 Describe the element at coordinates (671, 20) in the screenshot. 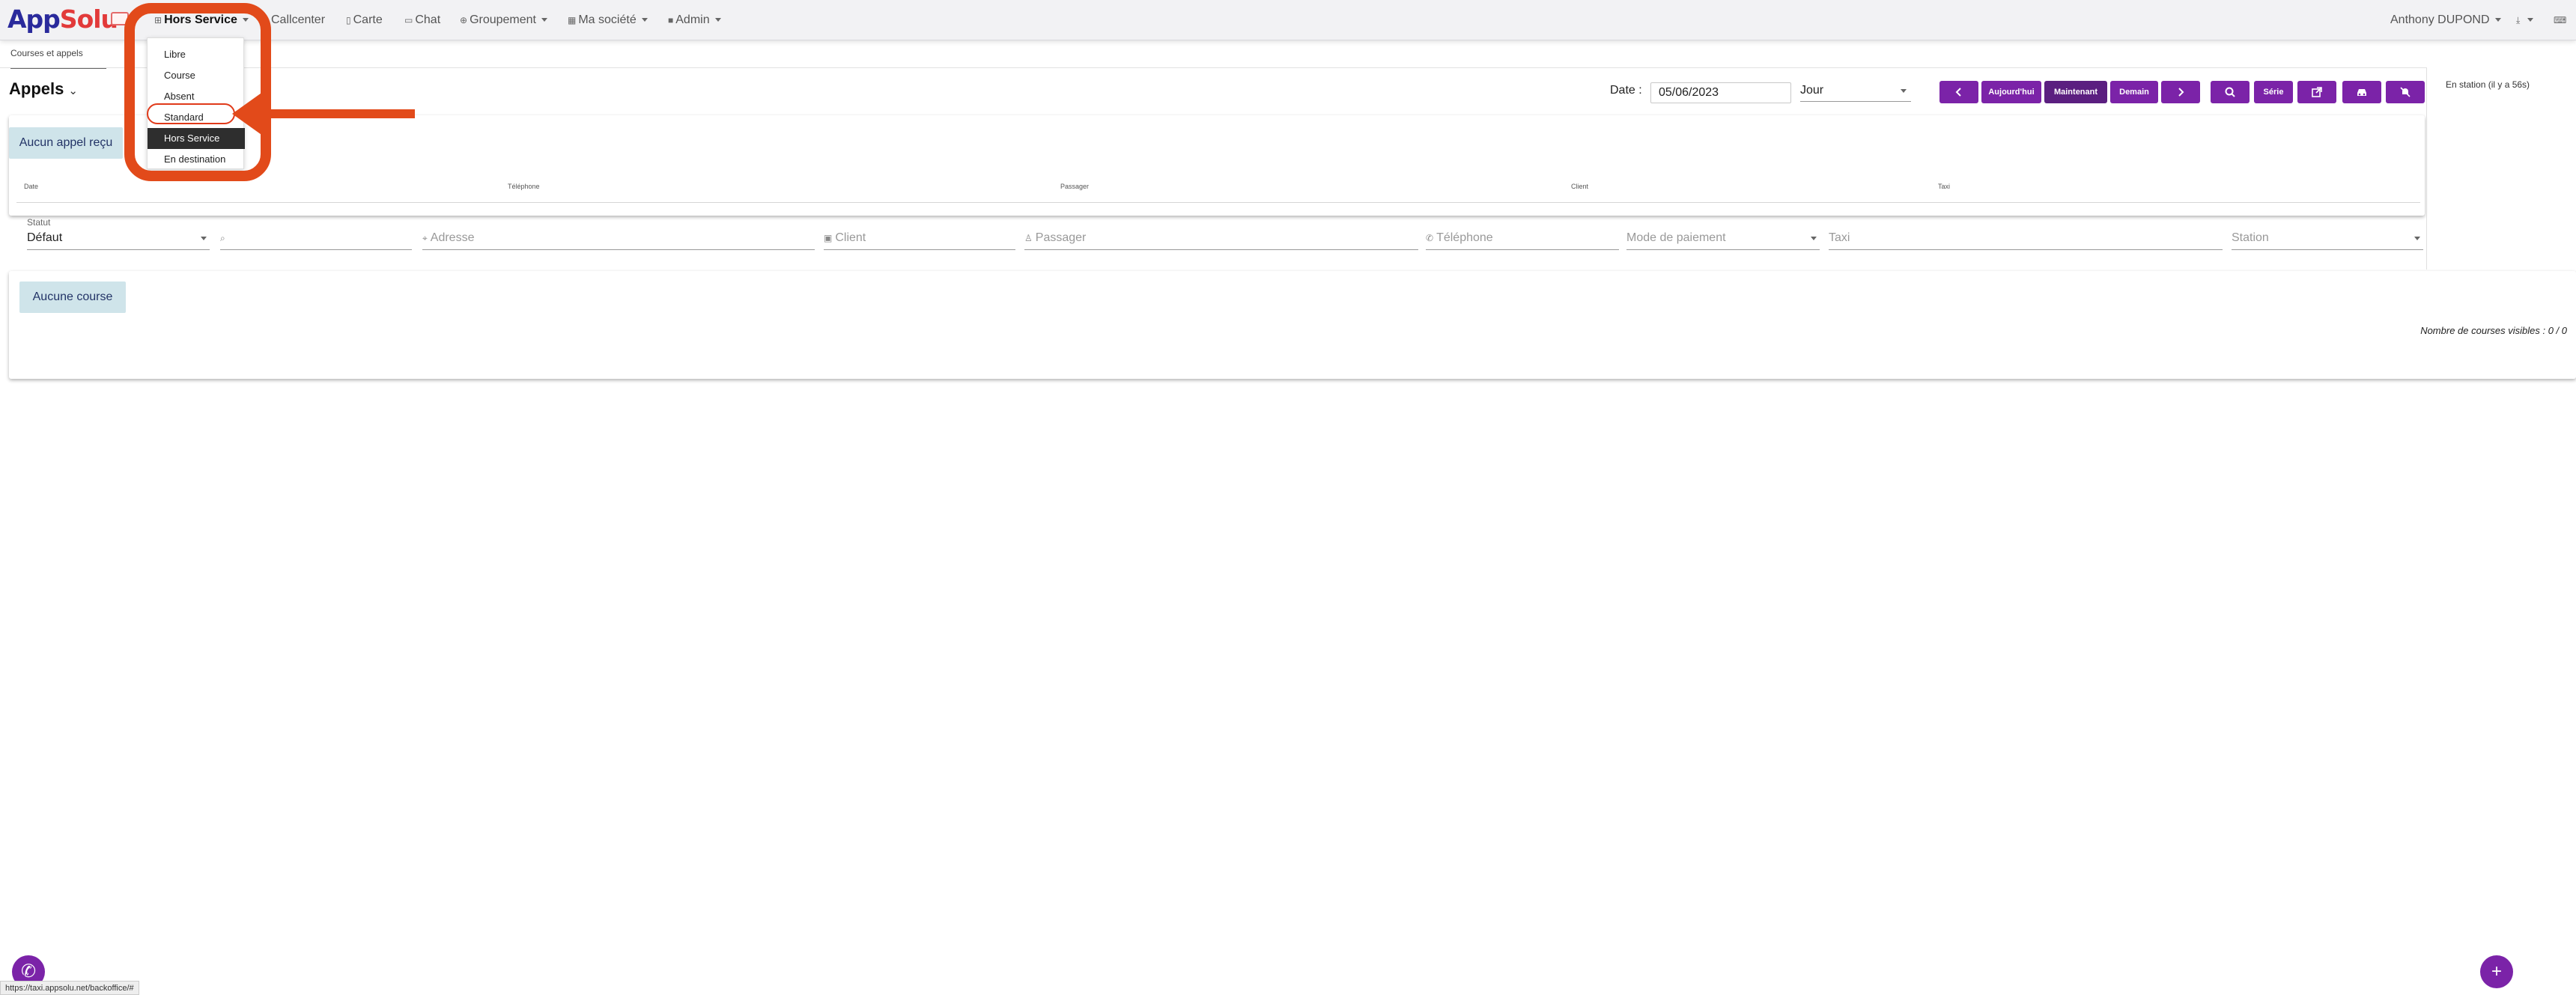

I see `admin-icon: ■` at that location.